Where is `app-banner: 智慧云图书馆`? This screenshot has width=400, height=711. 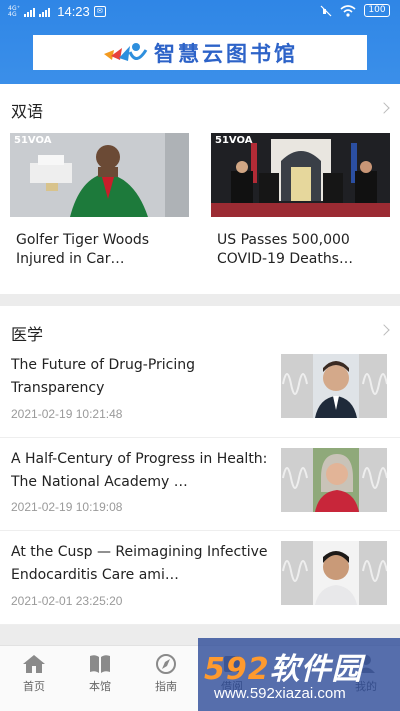 app-banner: 智慧云图书馆 is located at coordinates (200, 52).